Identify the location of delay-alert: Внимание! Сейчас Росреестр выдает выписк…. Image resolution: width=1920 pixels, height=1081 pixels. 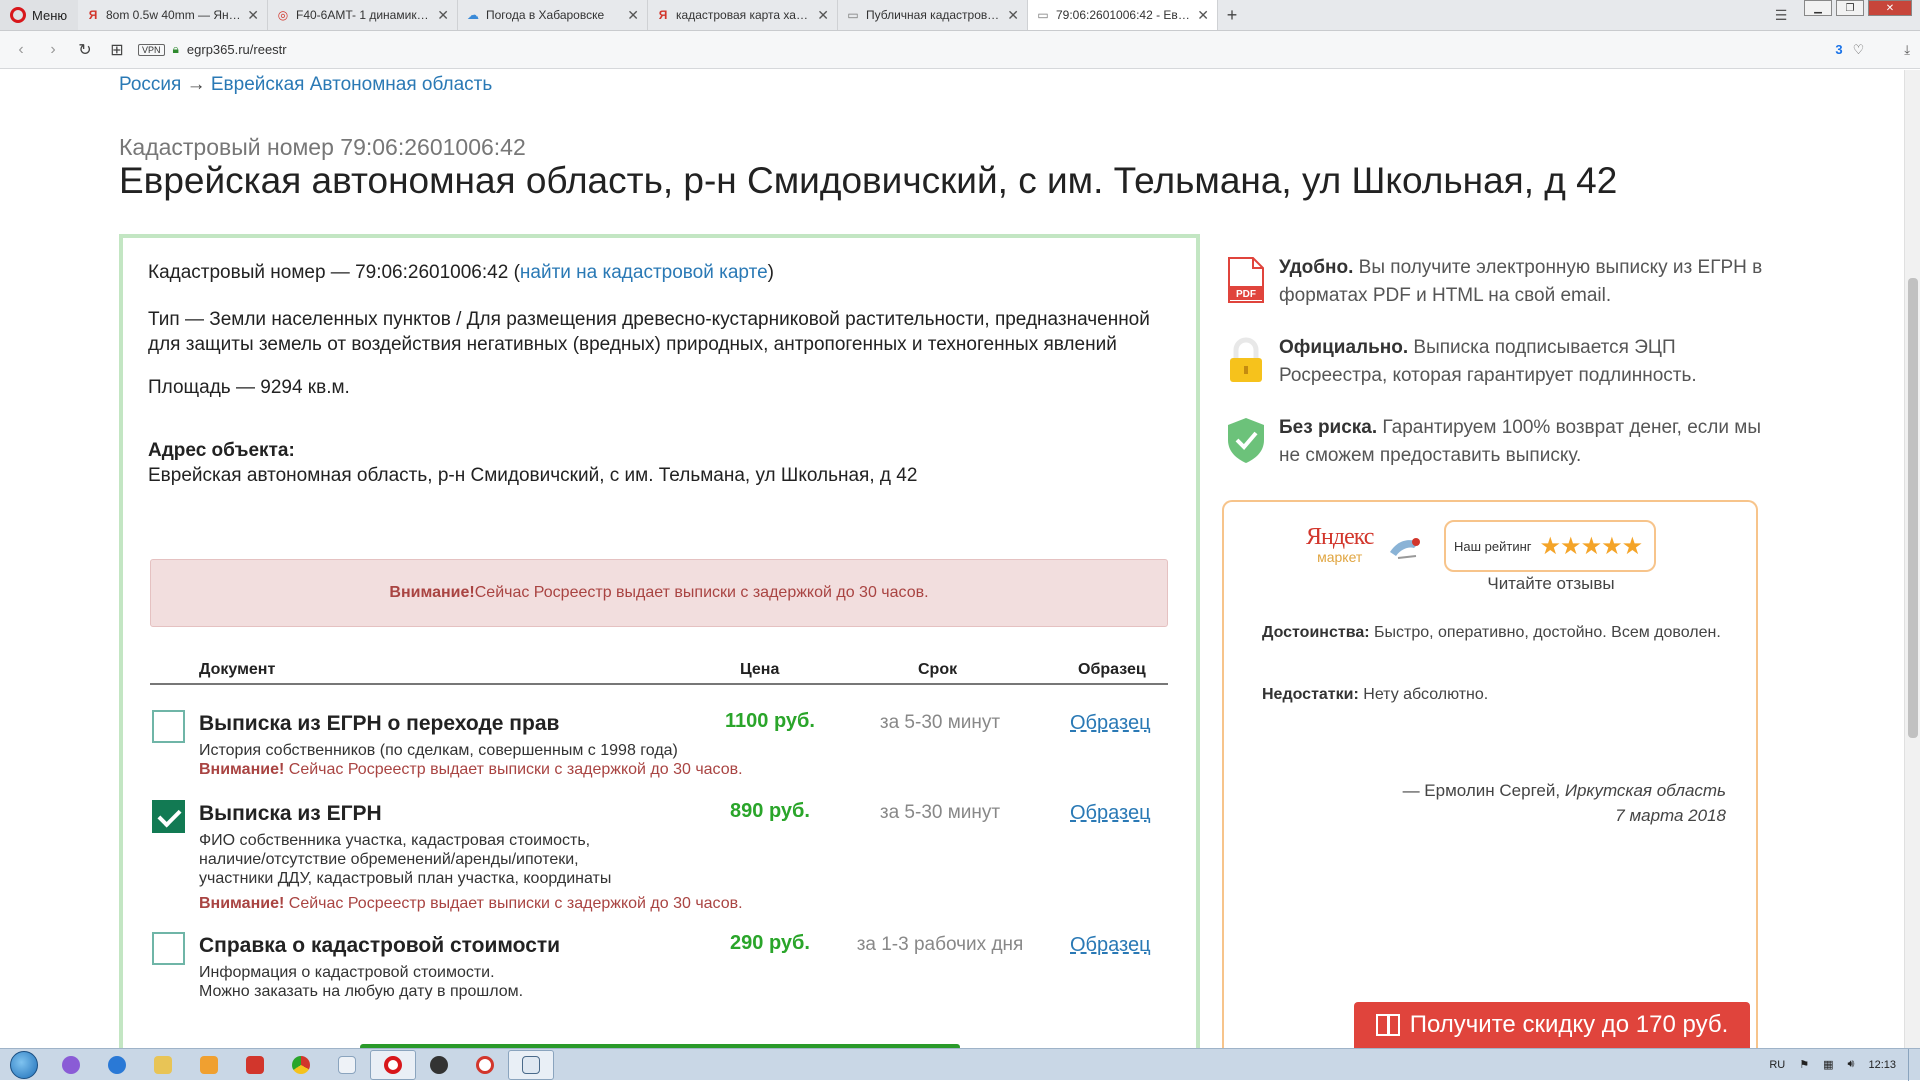
(659, 593).